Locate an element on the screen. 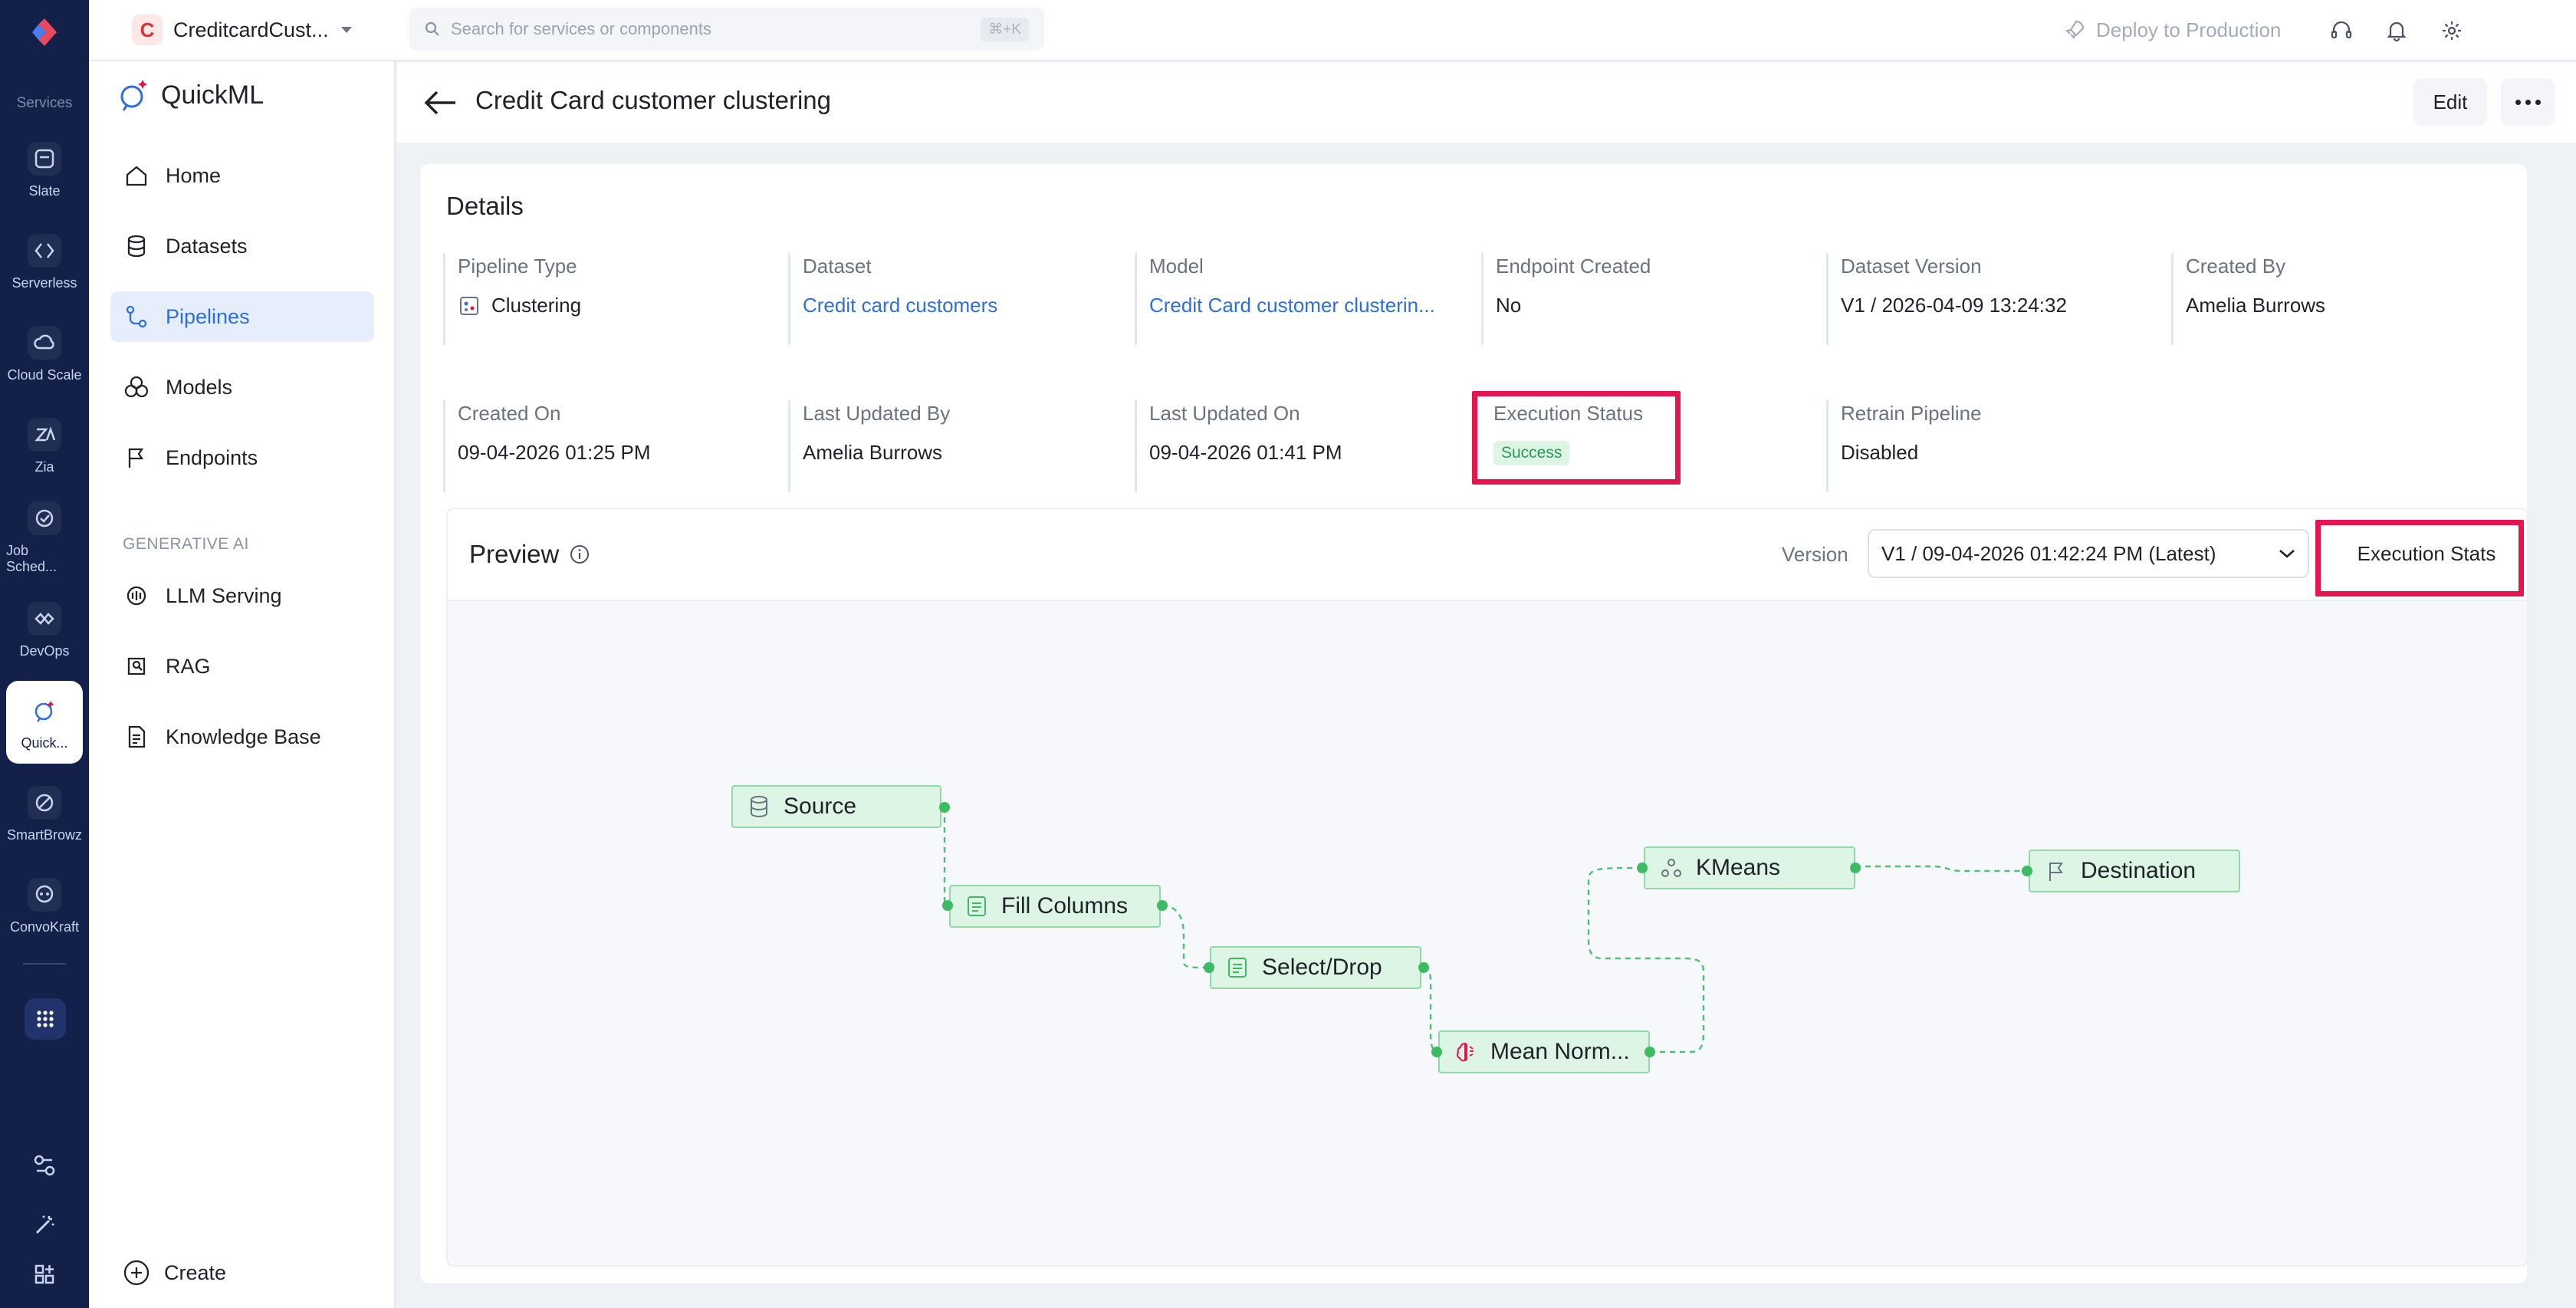 The image size is (2576, 1308). field-label: Last Updated By is located at coordinates (877, 413).